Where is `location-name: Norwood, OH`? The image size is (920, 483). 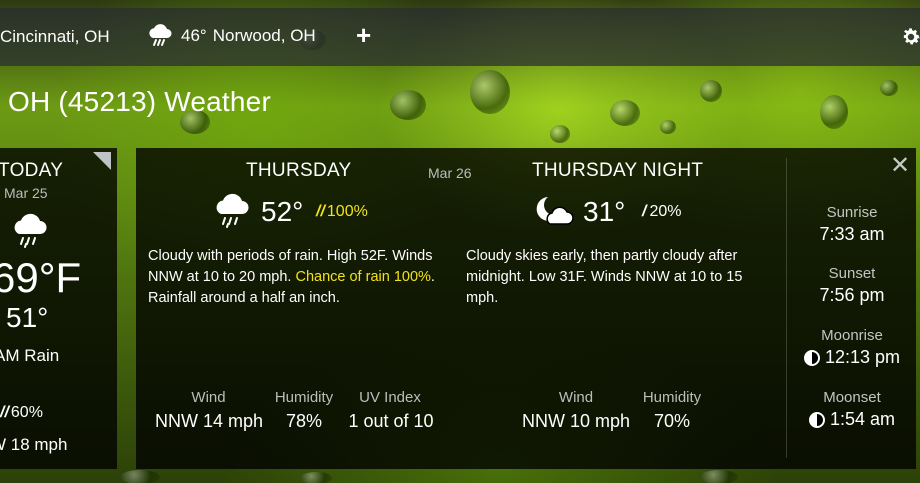
location-name: Norwood, OH is located at coordinates (264, 35).